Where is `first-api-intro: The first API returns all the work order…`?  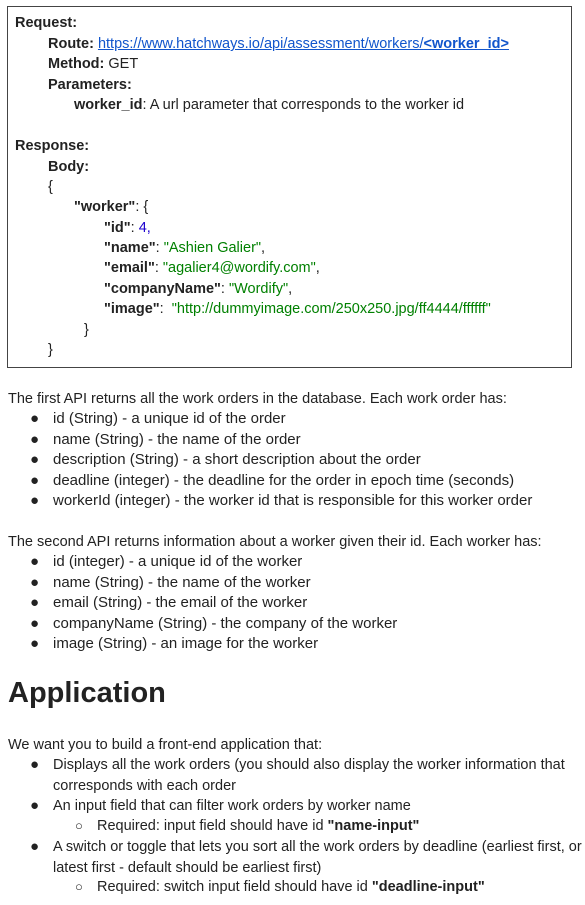
first-api-intro: The first API returns all the work order… is located at coordinates (257, 399).